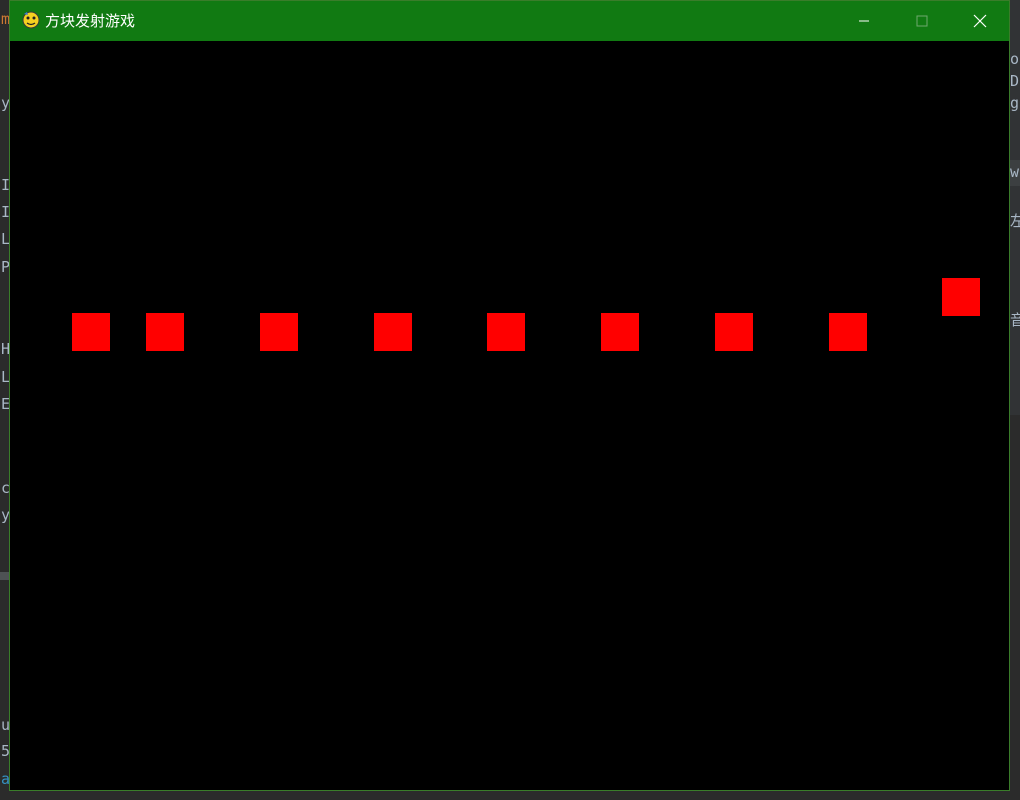 This screenshot has height=800, width=1020. I want to click on background-text-fragment: w, so click(1015, 172).